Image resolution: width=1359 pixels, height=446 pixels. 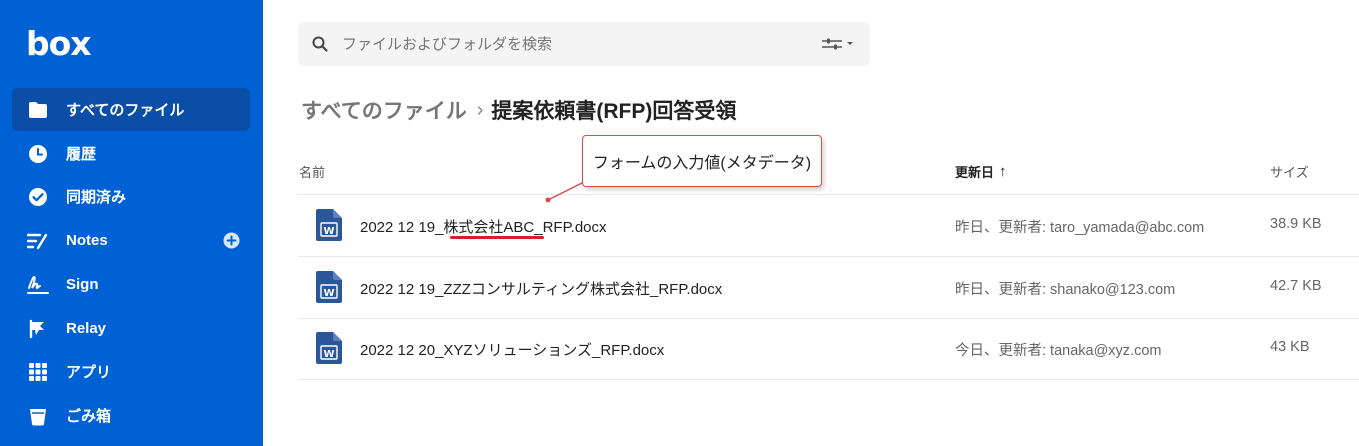 I want to click on file-size: 43 KB, so click(x=1290, y=347).